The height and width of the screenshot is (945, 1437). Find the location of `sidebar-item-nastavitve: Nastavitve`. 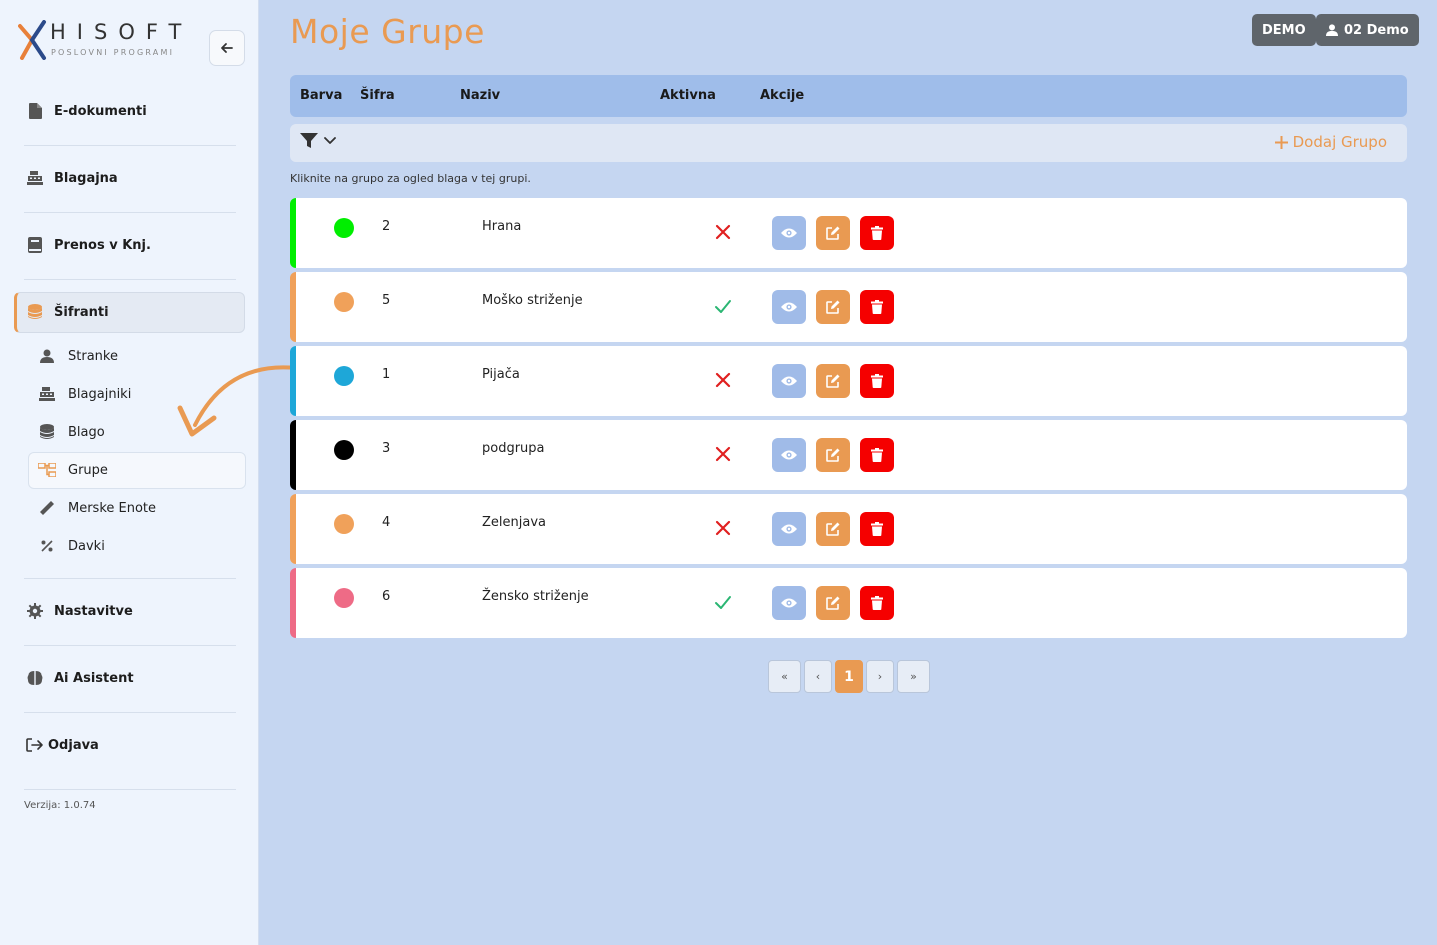

sidebar-item-nastavitve: Nastavitve is located at coordinates (79, 611).